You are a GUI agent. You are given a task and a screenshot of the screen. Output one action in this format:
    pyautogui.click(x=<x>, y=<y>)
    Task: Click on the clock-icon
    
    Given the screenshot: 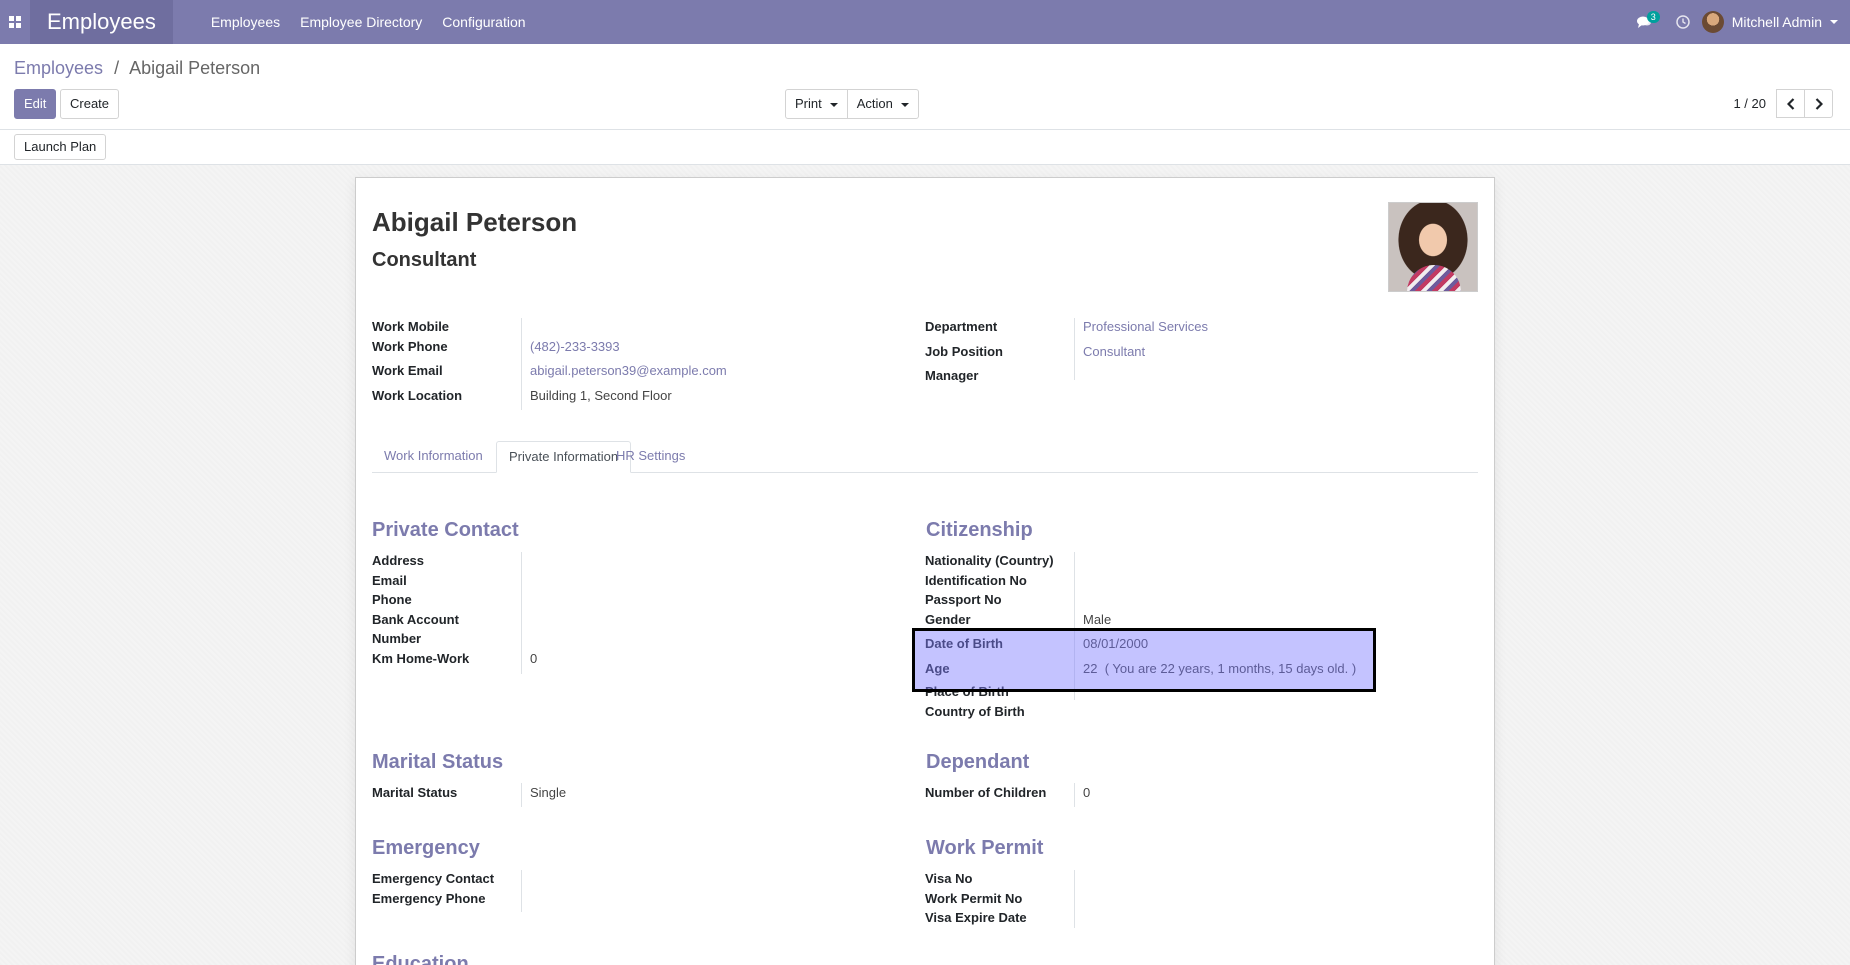 What is the action you would take?
    pyautogui.click(x=1682, y=22)
    